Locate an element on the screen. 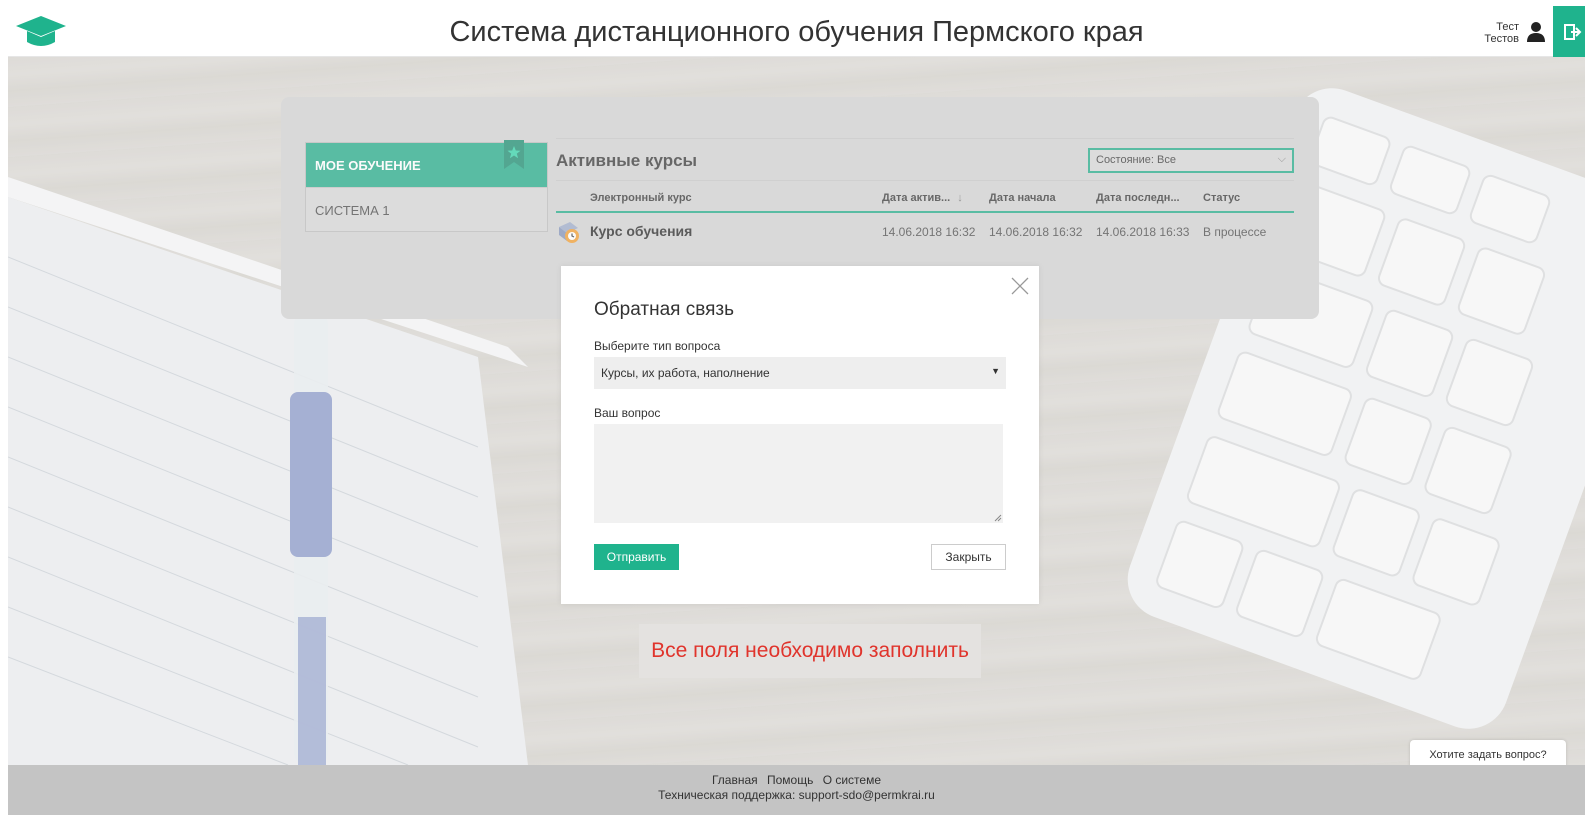 The height and width of the screenshot is (815, 1585). question-type-value: Курсы, их работа, наполнение is located at coordinates (685, 373).